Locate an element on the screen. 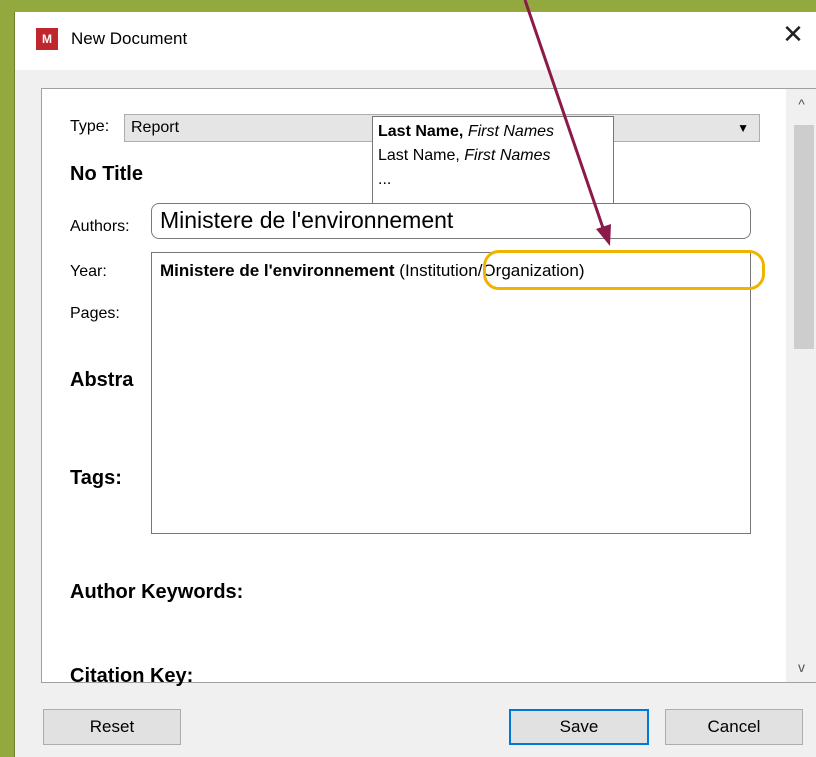 This screenshot has height=757, width=816. cancel-button: Cancel is located at coordinates (734, 727).